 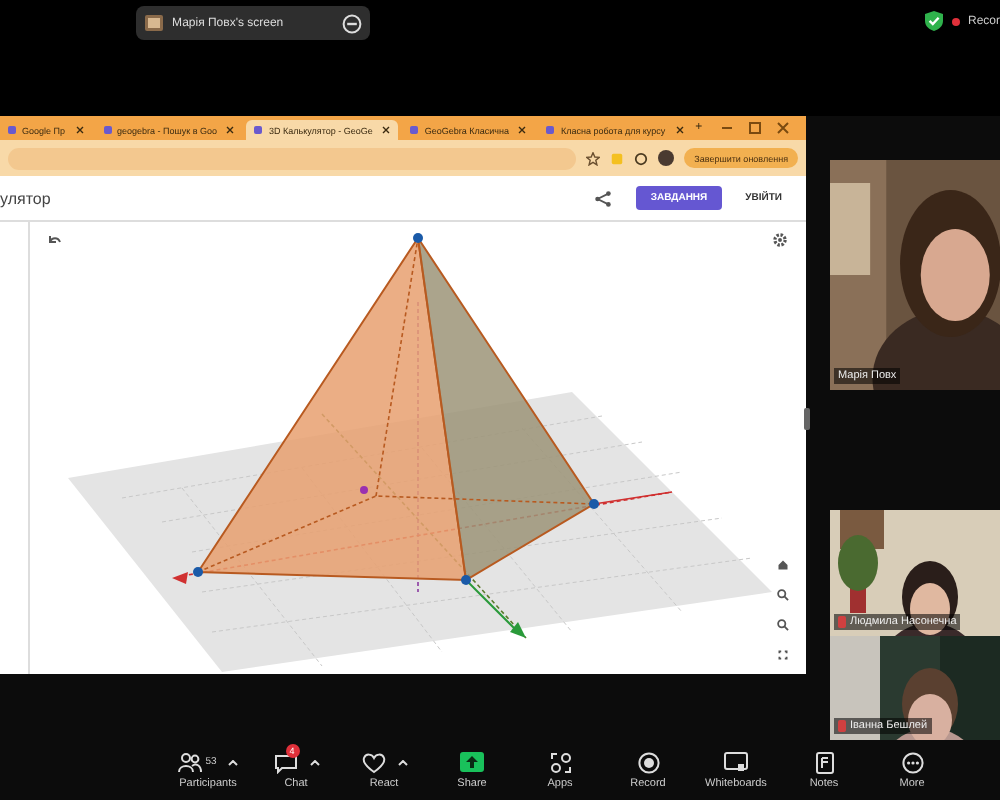 I want to click on fullscreen-icon, so click(x=783, y=655).